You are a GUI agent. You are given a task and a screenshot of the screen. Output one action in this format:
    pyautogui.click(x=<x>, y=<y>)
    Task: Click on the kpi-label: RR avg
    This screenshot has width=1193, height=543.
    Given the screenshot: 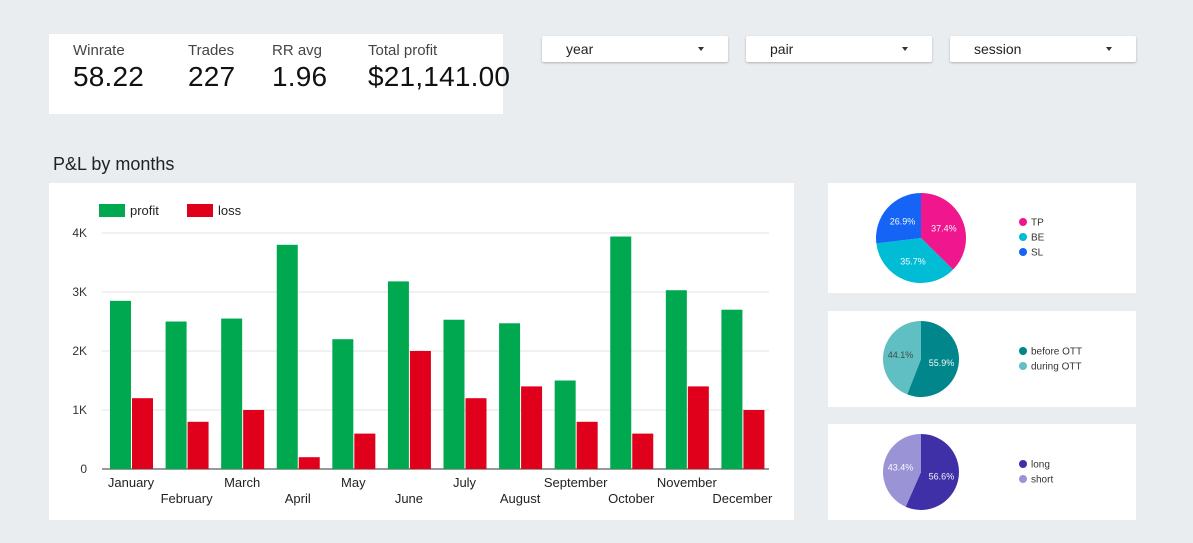 What is the action you would take?
    pyautogui.click(x=297, y=50)
    